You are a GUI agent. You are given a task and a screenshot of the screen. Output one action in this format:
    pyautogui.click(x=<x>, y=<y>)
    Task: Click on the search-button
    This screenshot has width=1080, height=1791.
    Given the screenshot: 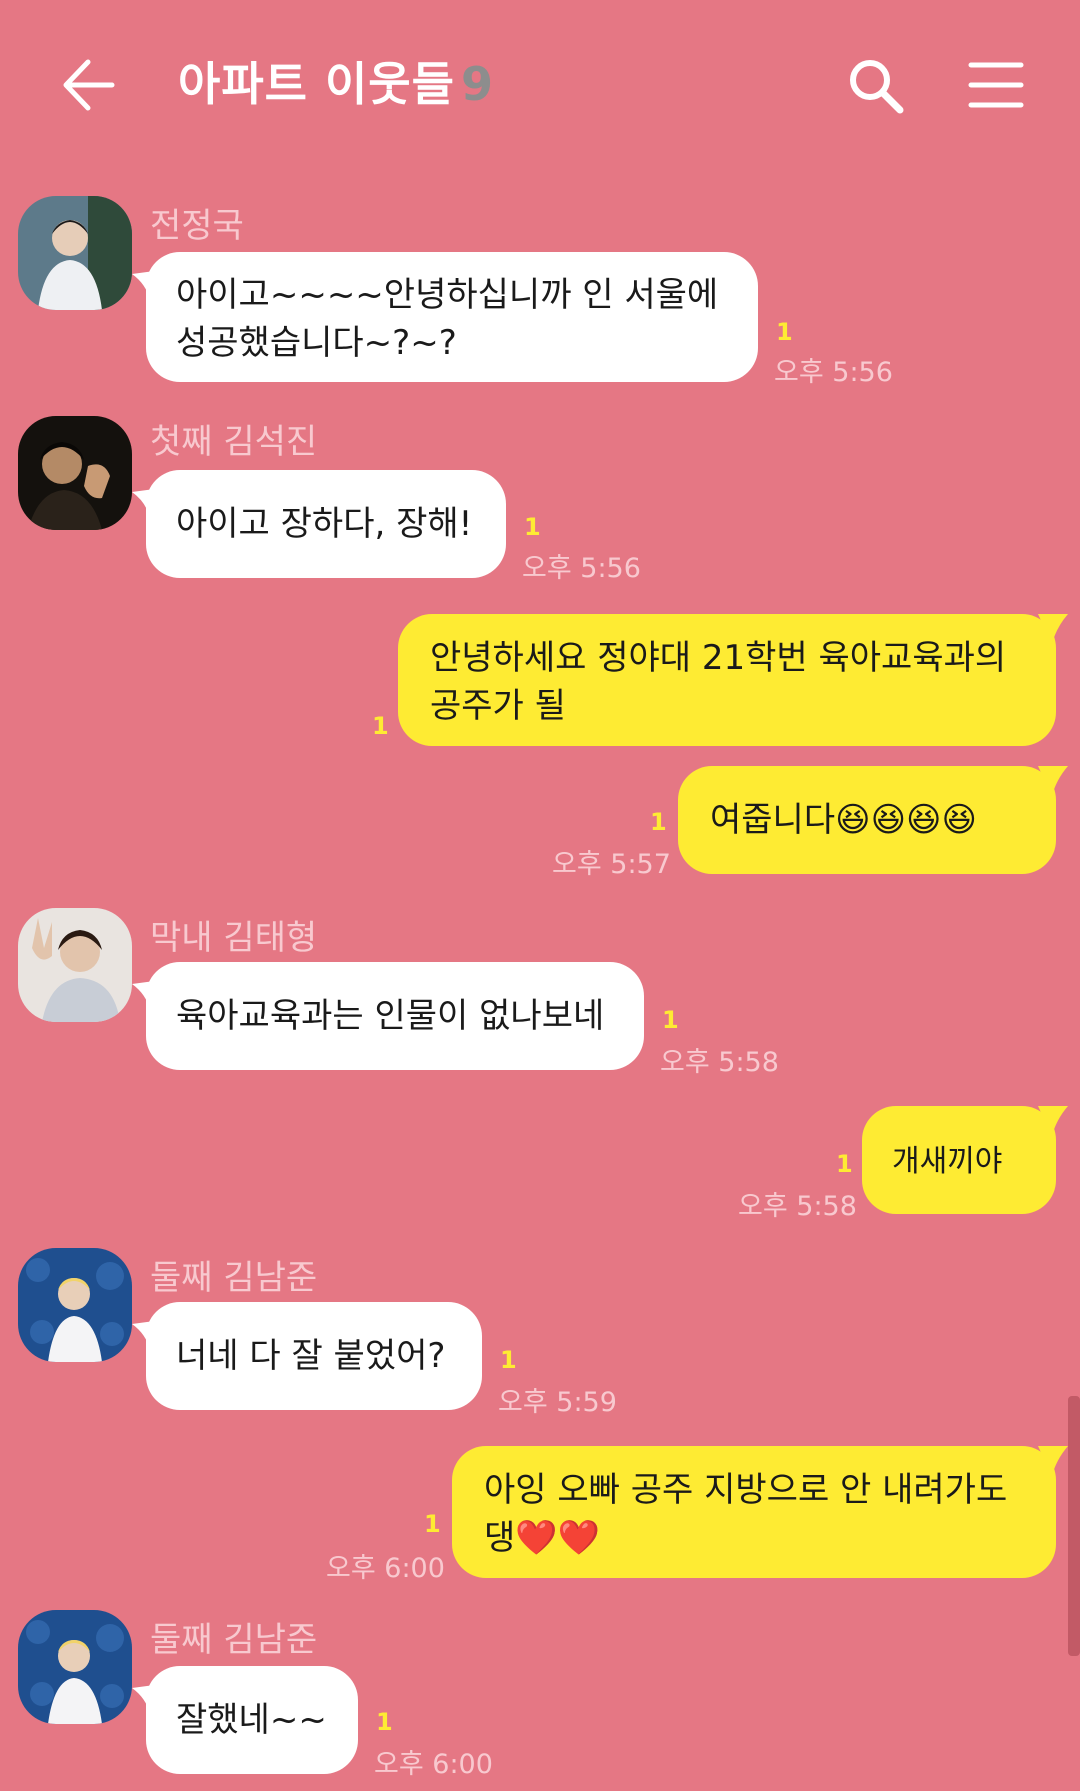 What is the action you would take?
    pyautogui.click(x=876, y=86)
    